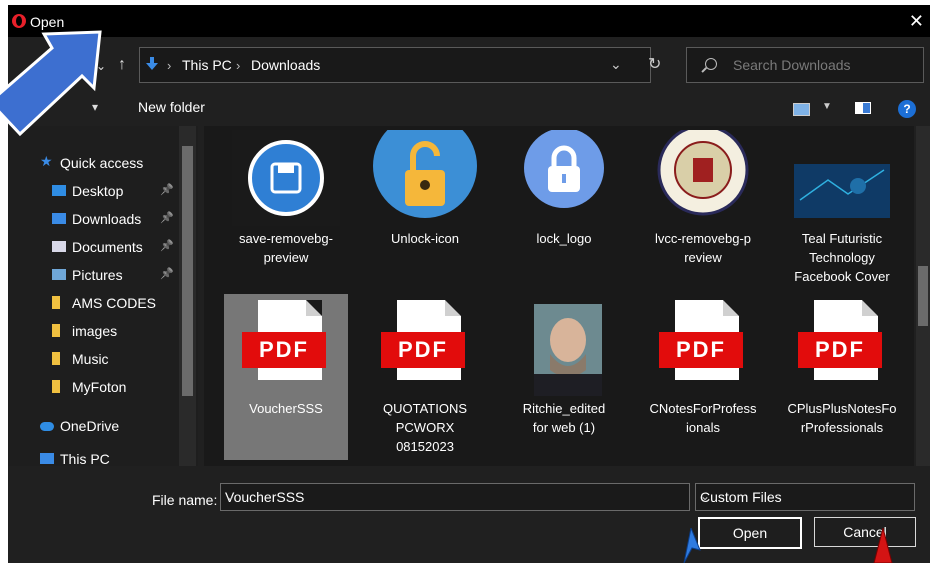 The height and width of the screenshot is (563, 930). I want to click on file-name-label: QUOTATIONS PCWORX 08152023, so click(425, 427).